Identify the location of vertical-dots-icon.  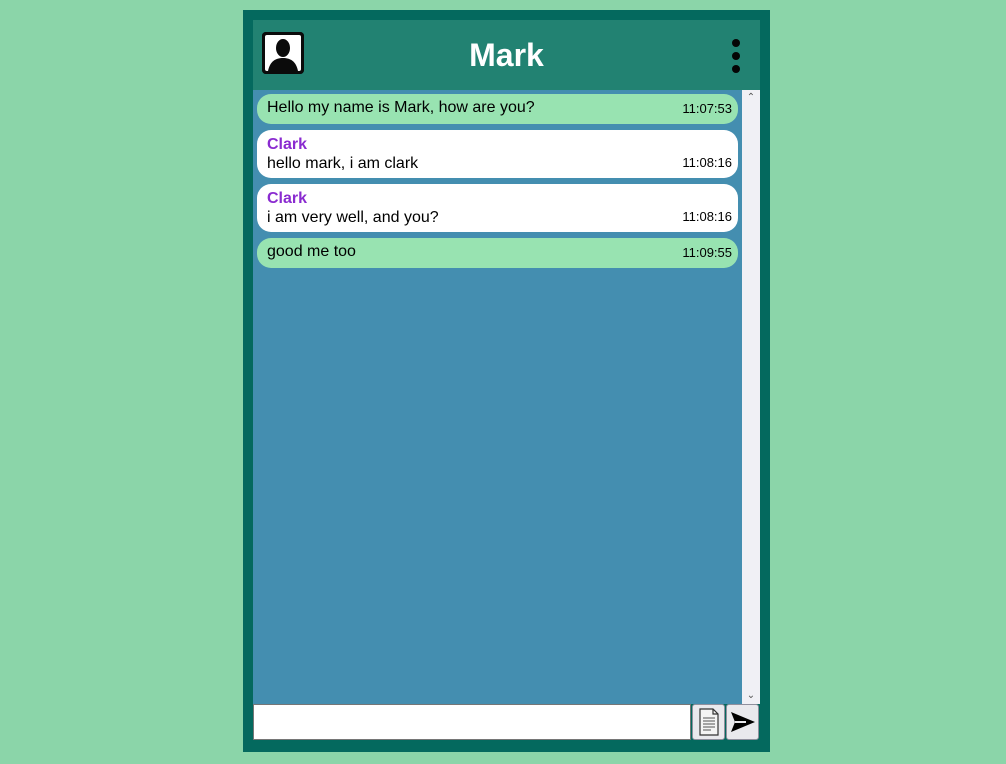
(736, 56).